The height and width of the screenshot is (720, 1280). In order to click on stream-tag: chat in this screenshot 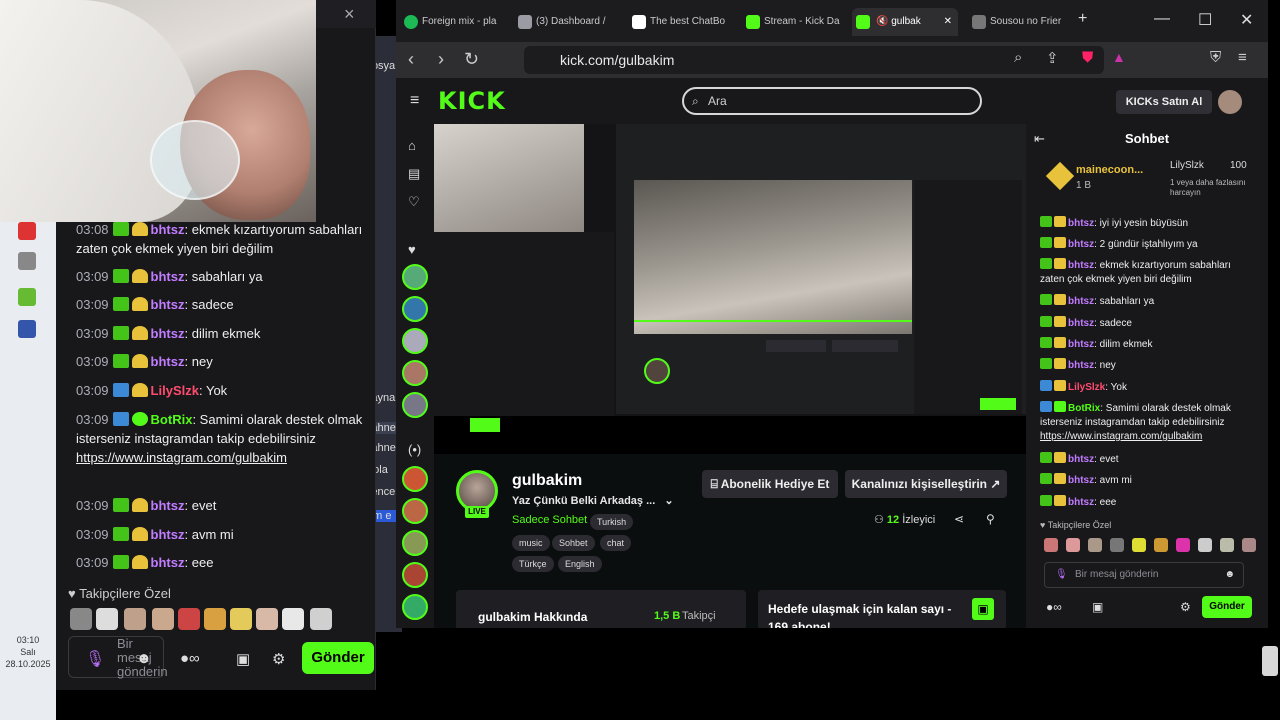, I will do `click(616, 543)`.